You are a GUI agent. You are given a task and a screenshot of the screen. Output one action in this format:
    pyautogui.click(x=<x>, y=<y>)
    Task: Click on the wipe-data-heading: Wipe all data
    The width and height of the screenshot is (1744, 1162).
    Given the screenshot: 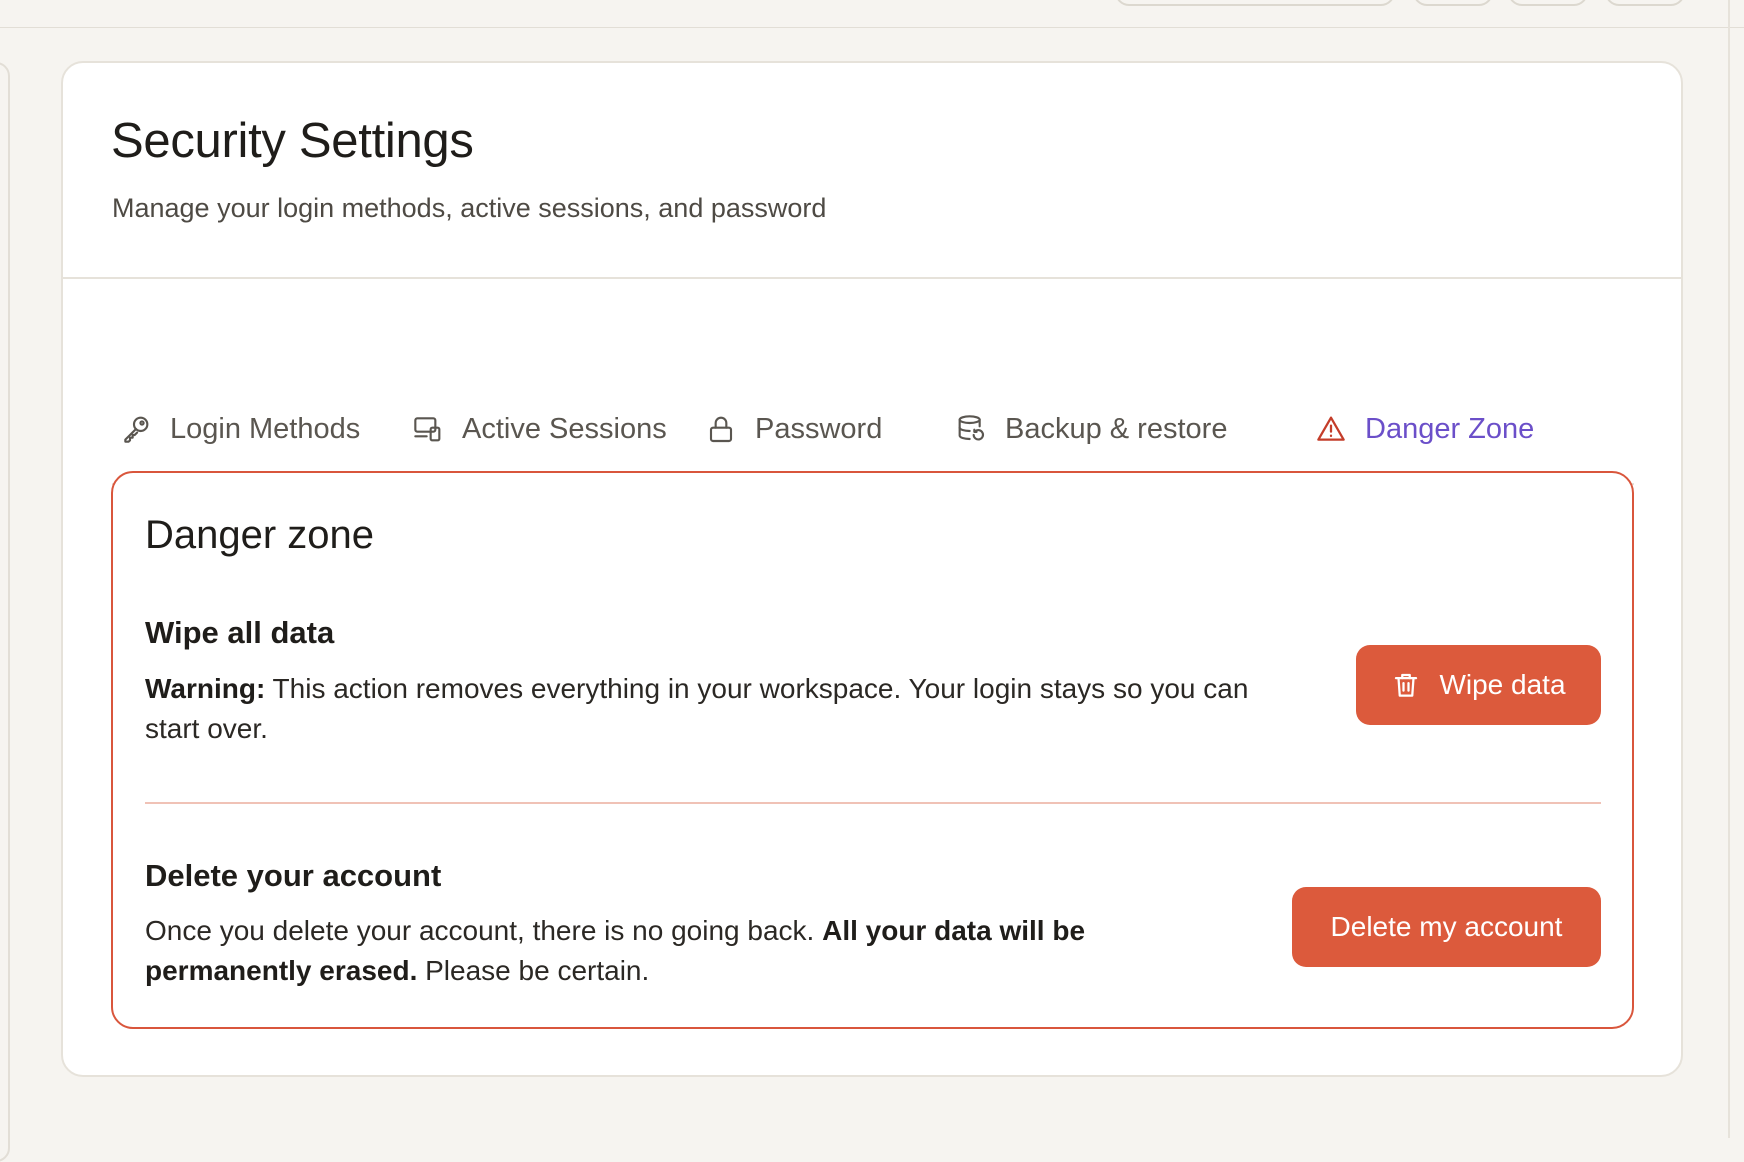 What is the action you would take?
    pyautogui.click(x=240, y=632)
    